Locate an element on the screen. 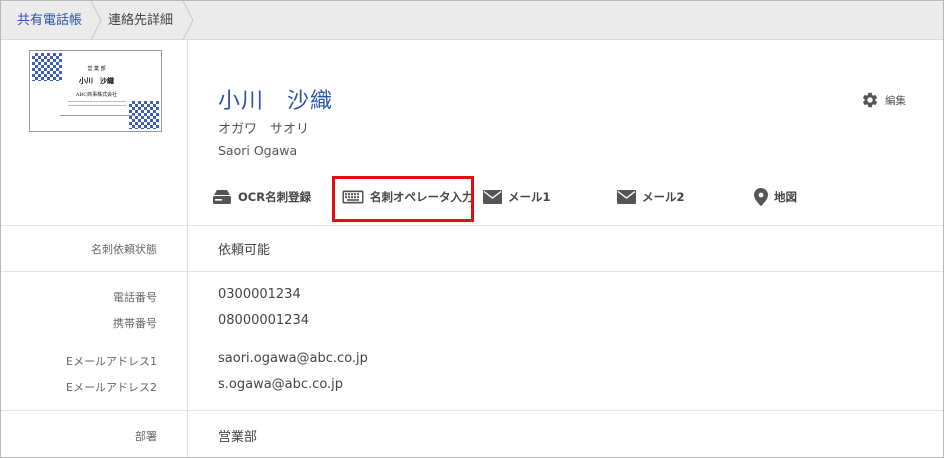 This screenshot has width=944, height=458. card-name: 小川 沙織 is located at coordinates (96, 80).